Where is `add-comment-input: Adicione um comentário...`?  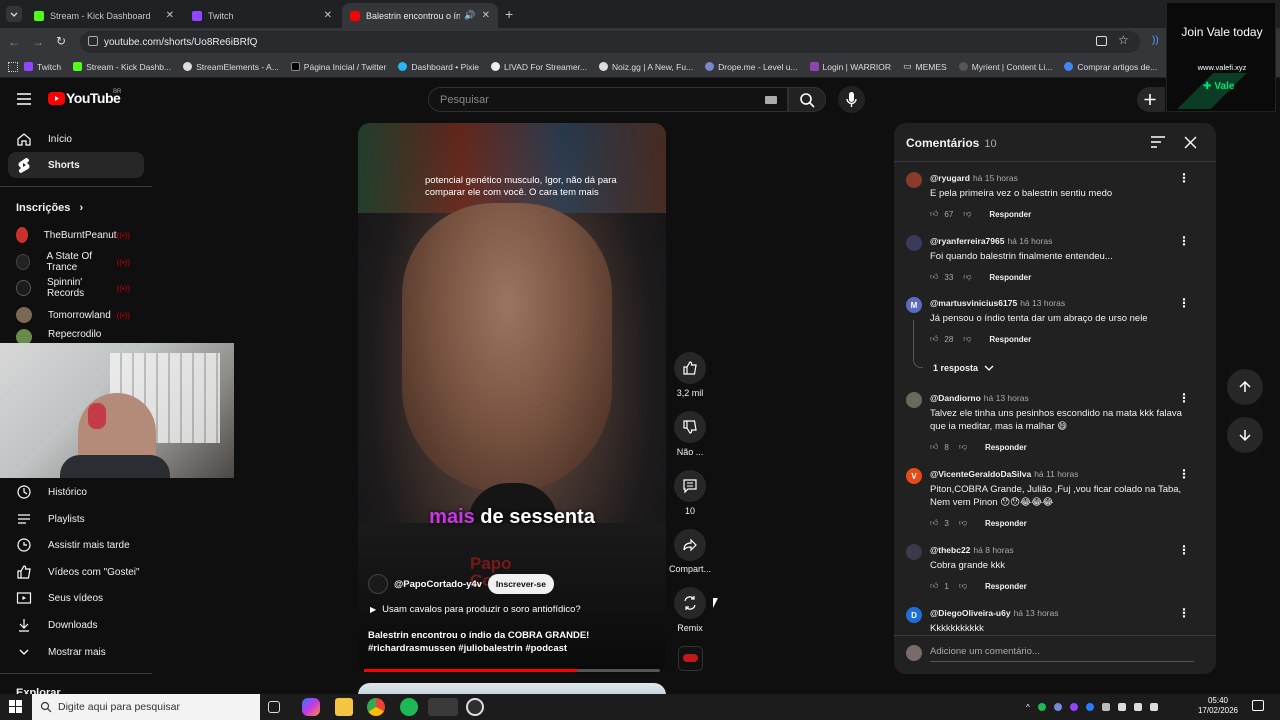
add-comment-input: Adicione um comentário... is located at coordinates (1062, 654).